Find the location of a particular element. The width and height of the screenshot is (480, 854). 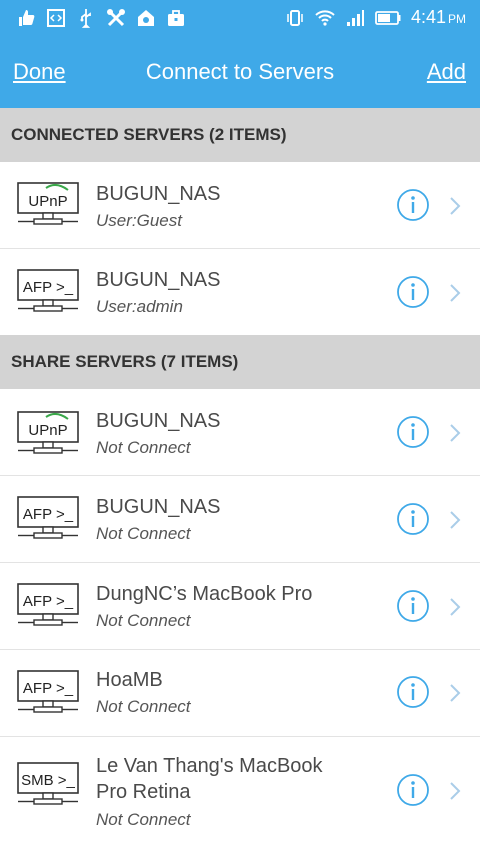

server-name: HoaMB is located at coordinates (129, 680).